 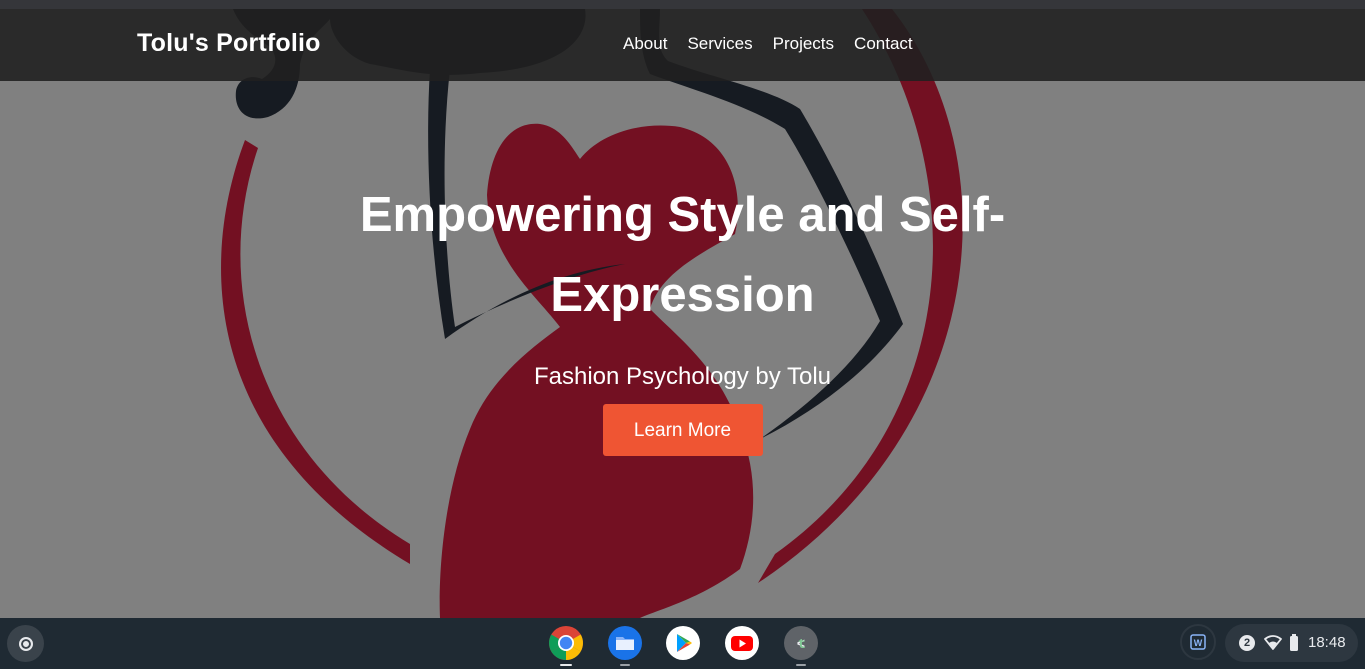 I want to click on svg-text: t, so click(x=802, y=645).